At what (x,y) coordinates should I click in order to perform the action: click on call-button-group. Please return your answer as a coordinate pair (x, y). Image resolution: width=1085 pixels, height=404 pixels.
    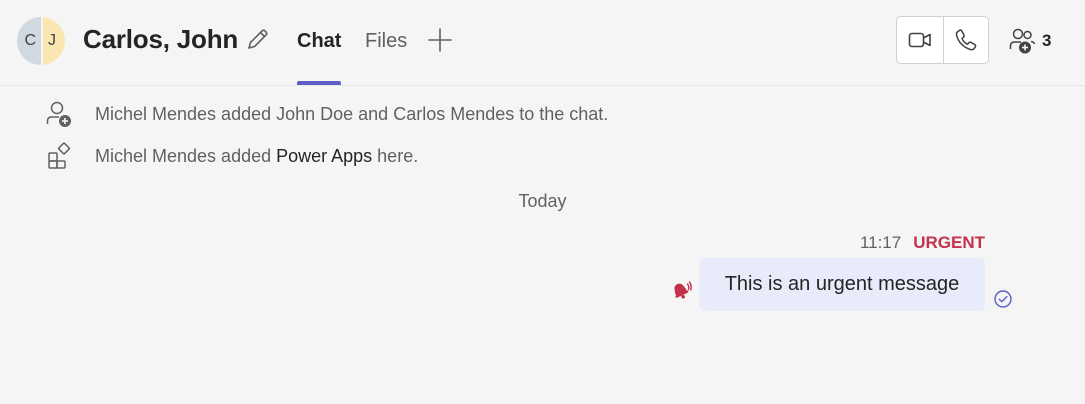
    Looking at the image, I should click on (942, 40).